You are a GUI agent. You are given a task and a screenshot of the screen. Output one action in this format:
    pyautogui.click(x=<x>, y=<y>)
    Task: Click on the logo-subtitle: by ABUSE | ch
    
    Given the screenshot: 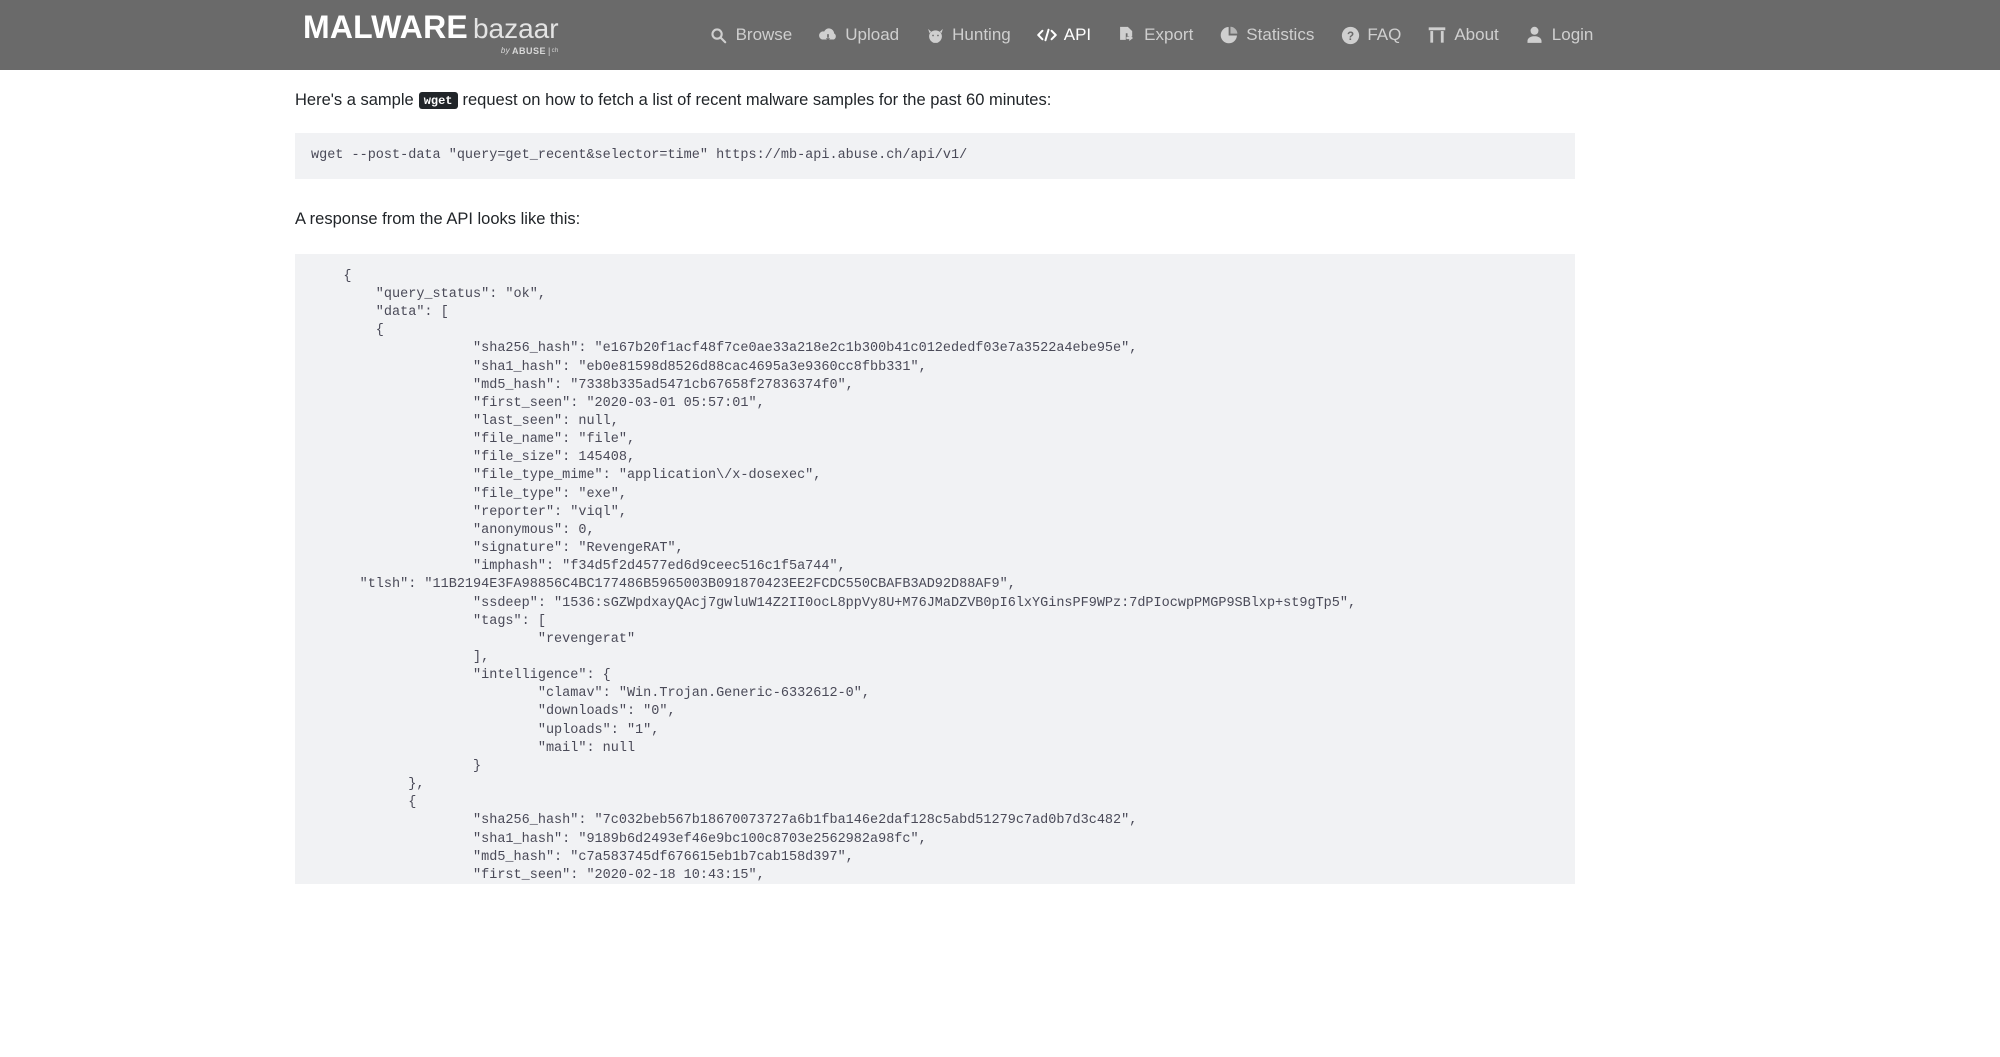 What is the action you would take?
    pyautogui.click(x=529, y=50)
    